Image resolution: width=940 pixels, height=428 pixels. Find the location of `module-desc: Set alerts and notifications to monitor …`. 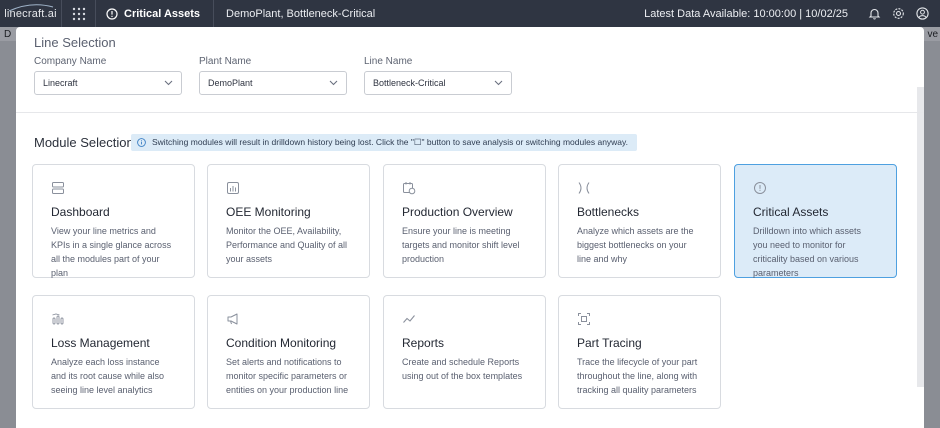

module-desc: Set alerts and notifications to monitor … is located at coordinates (287, 376).